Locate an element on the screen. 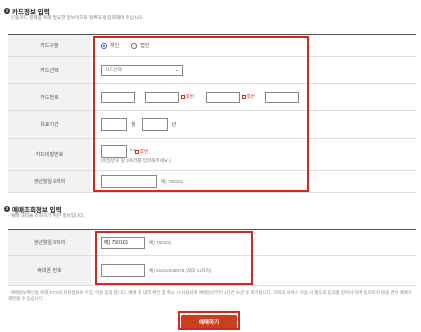  section-number-badge: 1 is located at coordinates (7, 11).